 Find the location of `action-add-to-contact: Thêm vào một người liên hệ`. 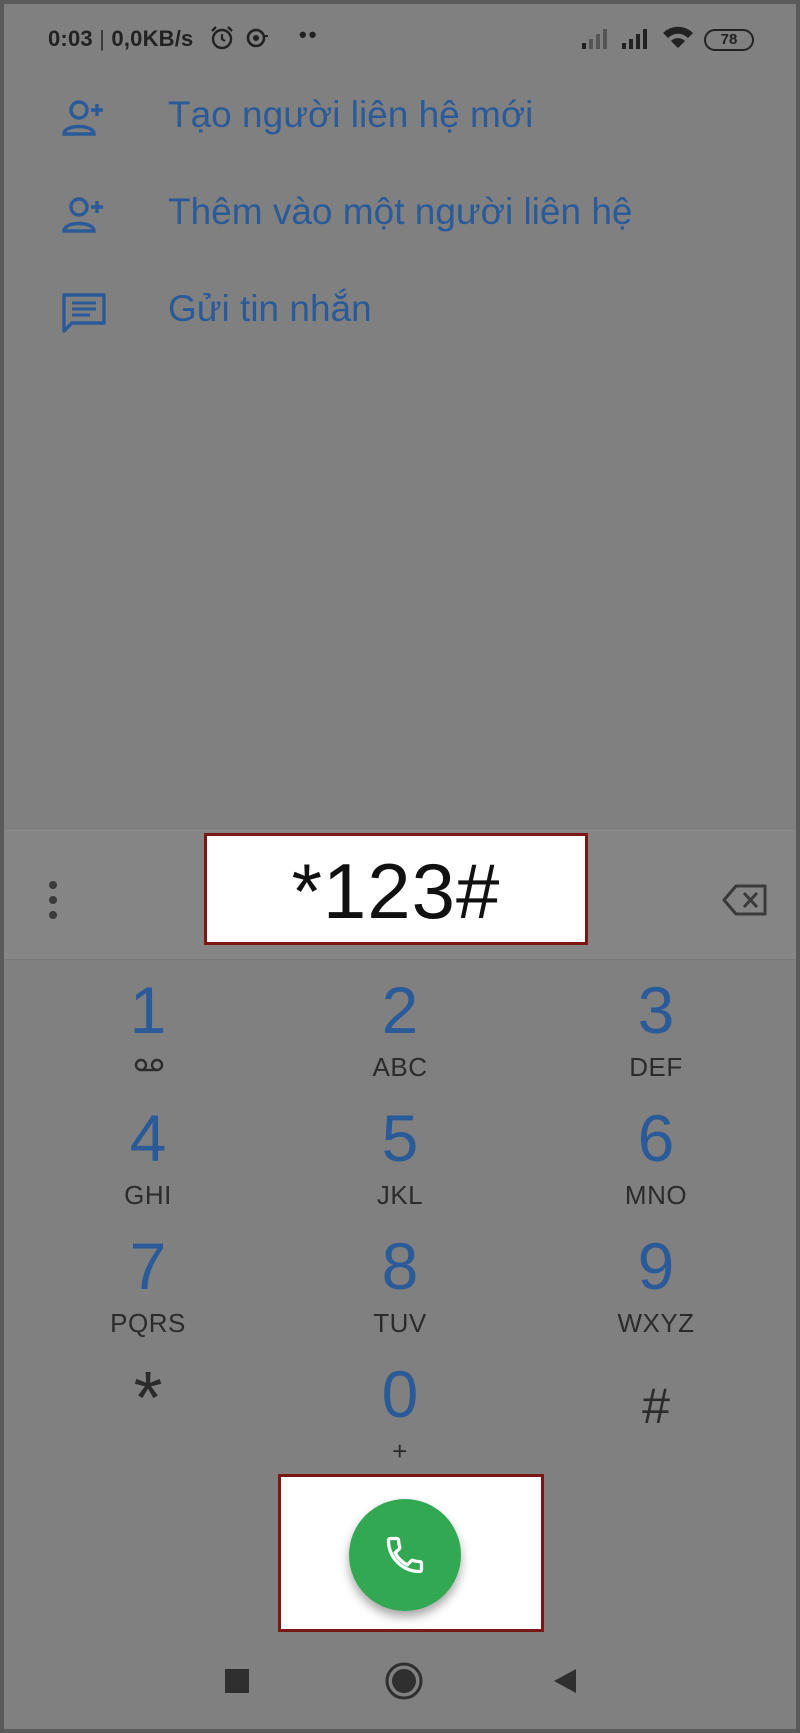

action-add-to-contact: Thêm vào một người liên hệ is located at coordinates (400, 216).